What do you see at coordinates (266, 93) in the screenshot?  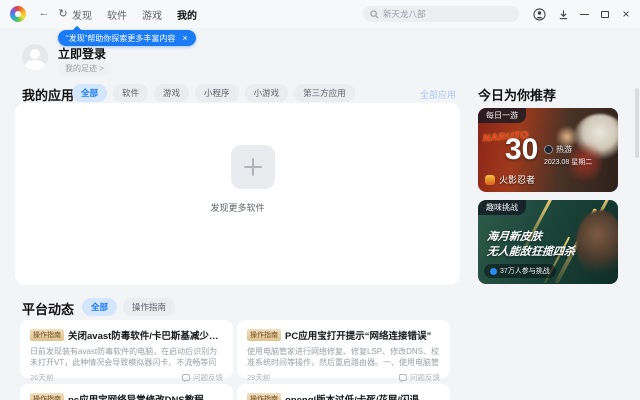 I see `tab-minigames: 小游戏` at bounding box center [266, 93].